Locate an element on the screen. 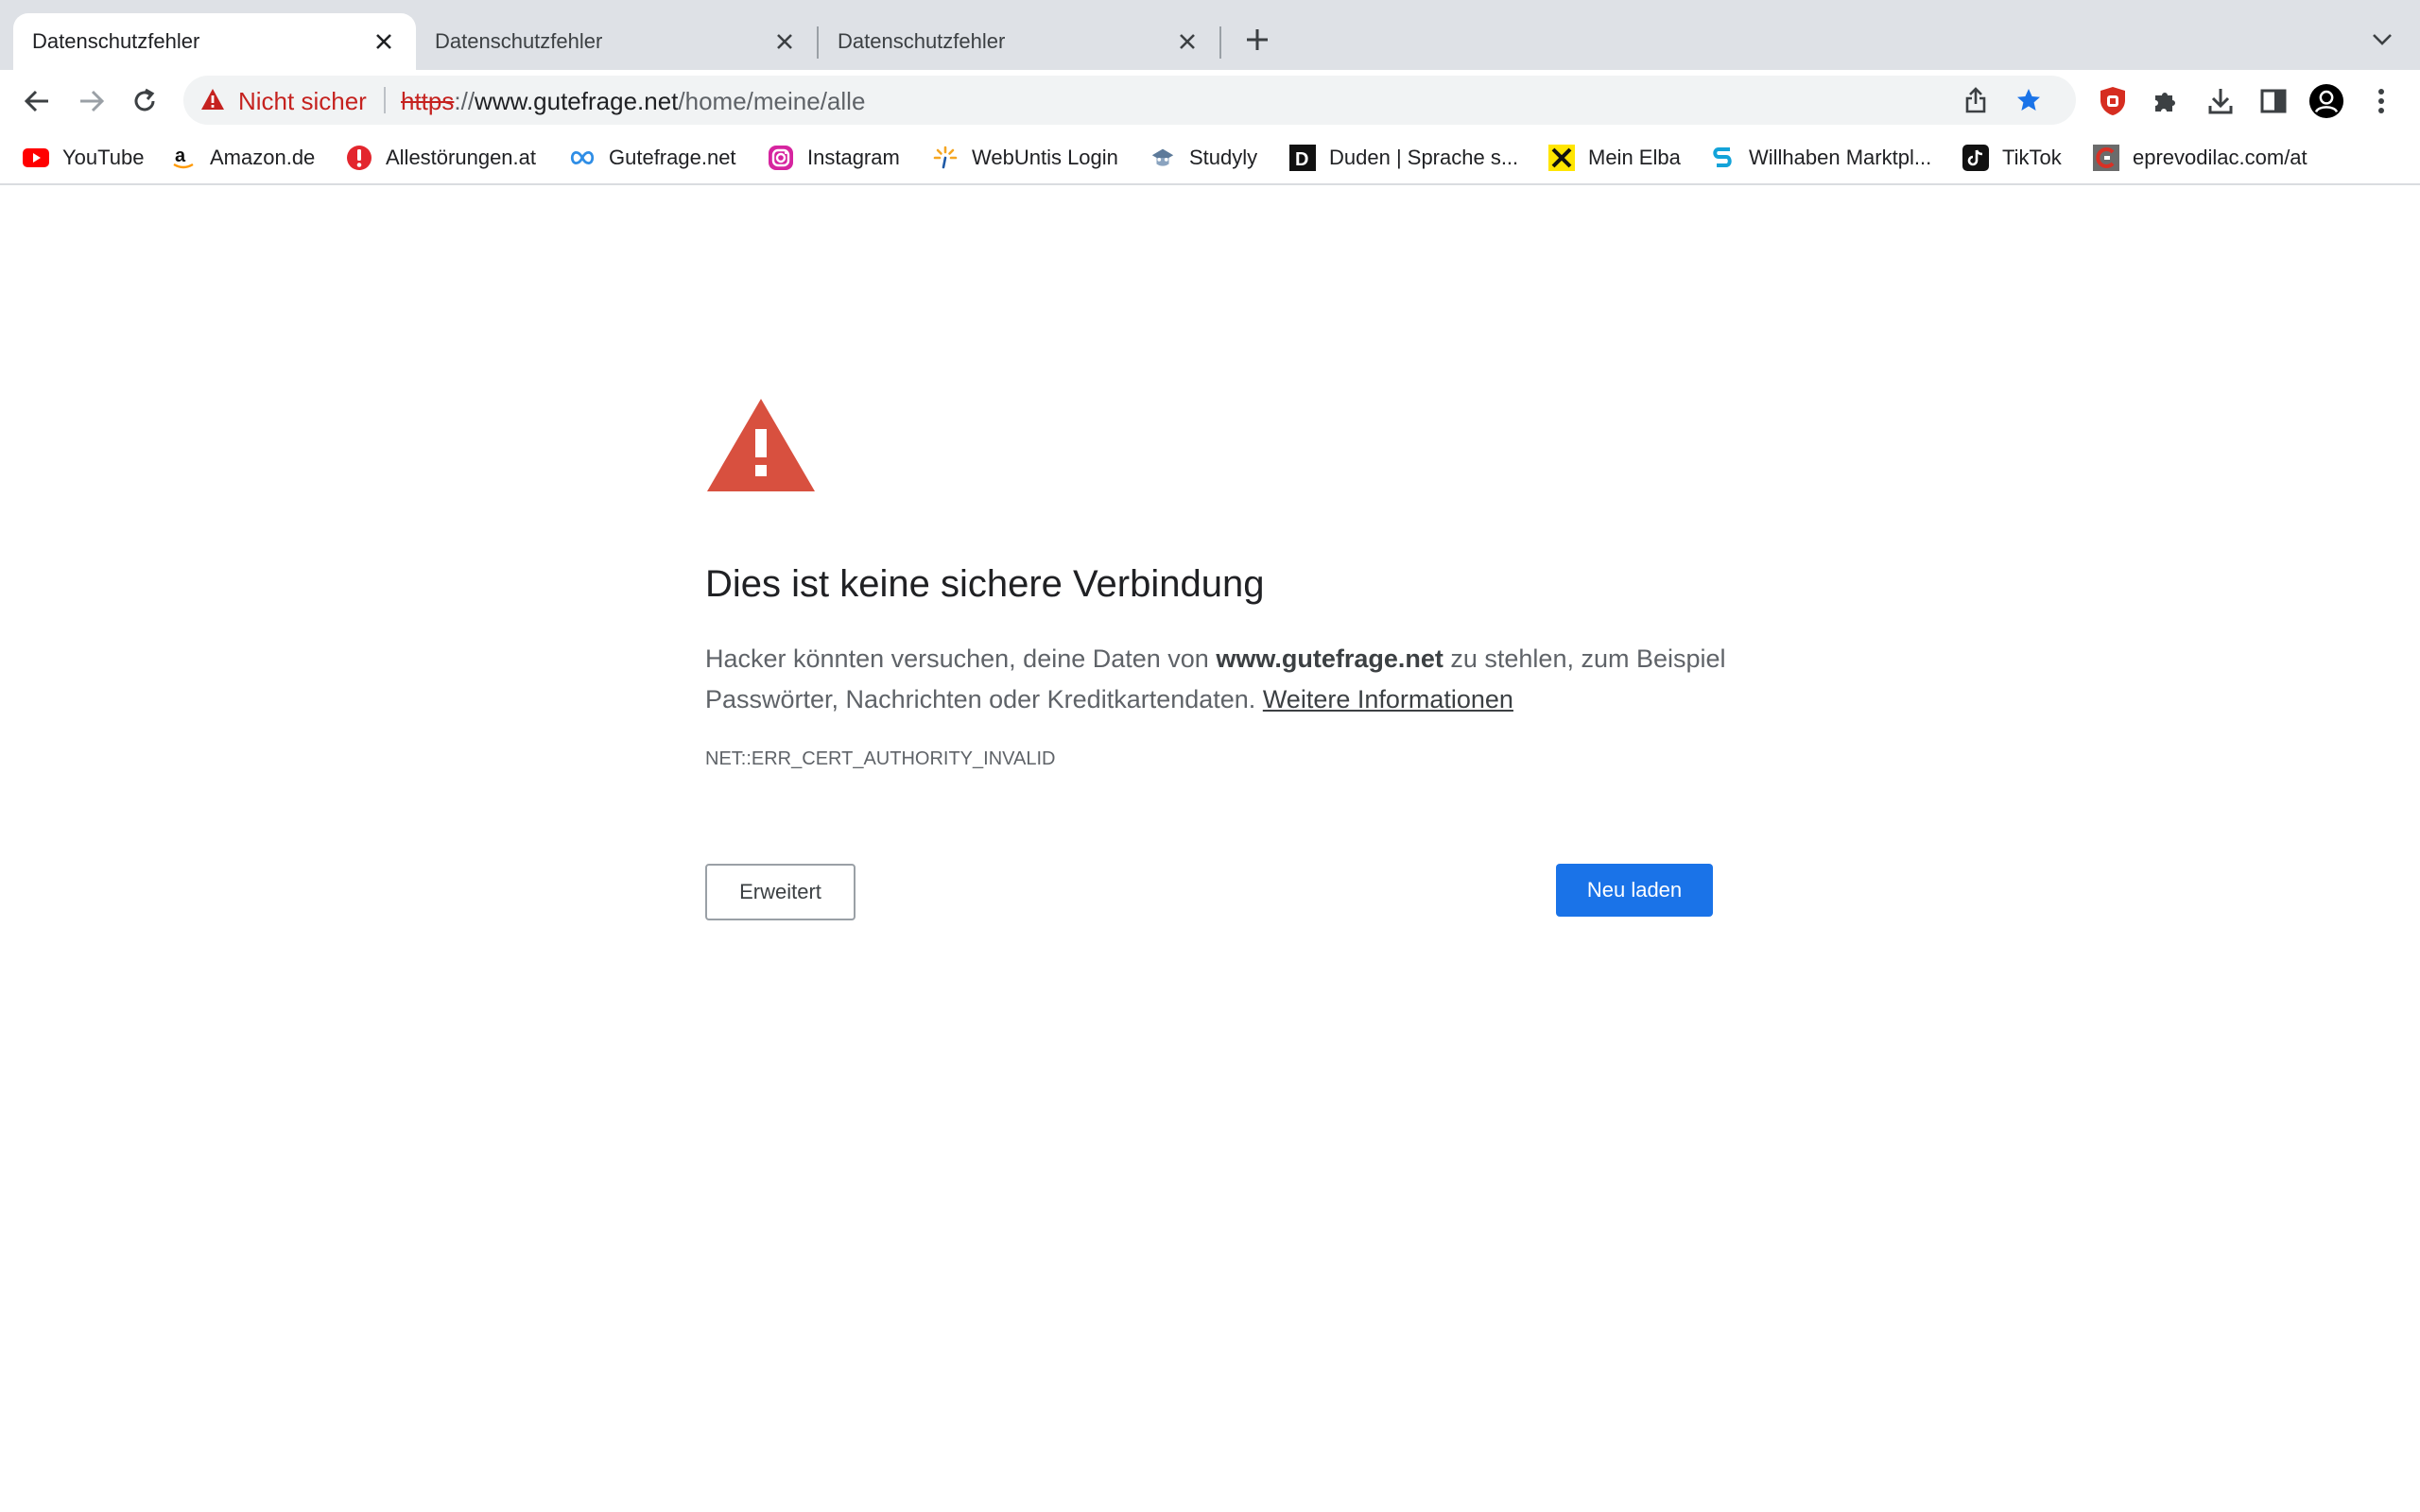  advanced-button: Erweitert is located at coordinates (781, 892).